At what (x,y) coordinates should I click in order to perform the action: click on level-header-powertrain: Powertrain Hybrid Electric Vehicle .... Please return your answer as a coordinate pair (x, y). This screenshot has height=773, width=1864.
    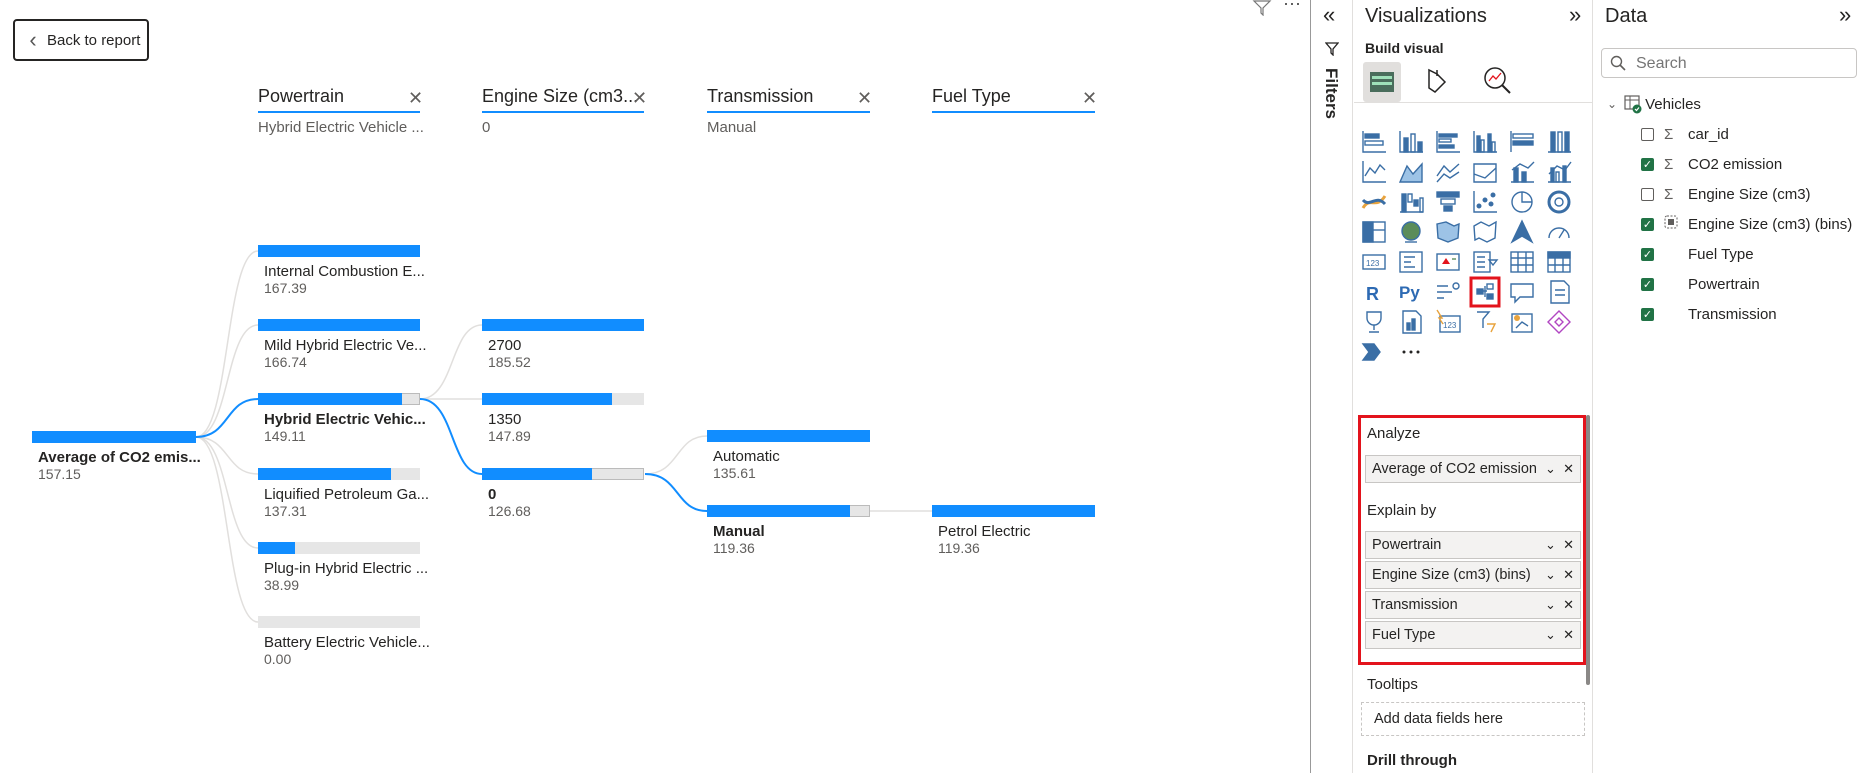
    Looking at the image, I should click on (341, 111).